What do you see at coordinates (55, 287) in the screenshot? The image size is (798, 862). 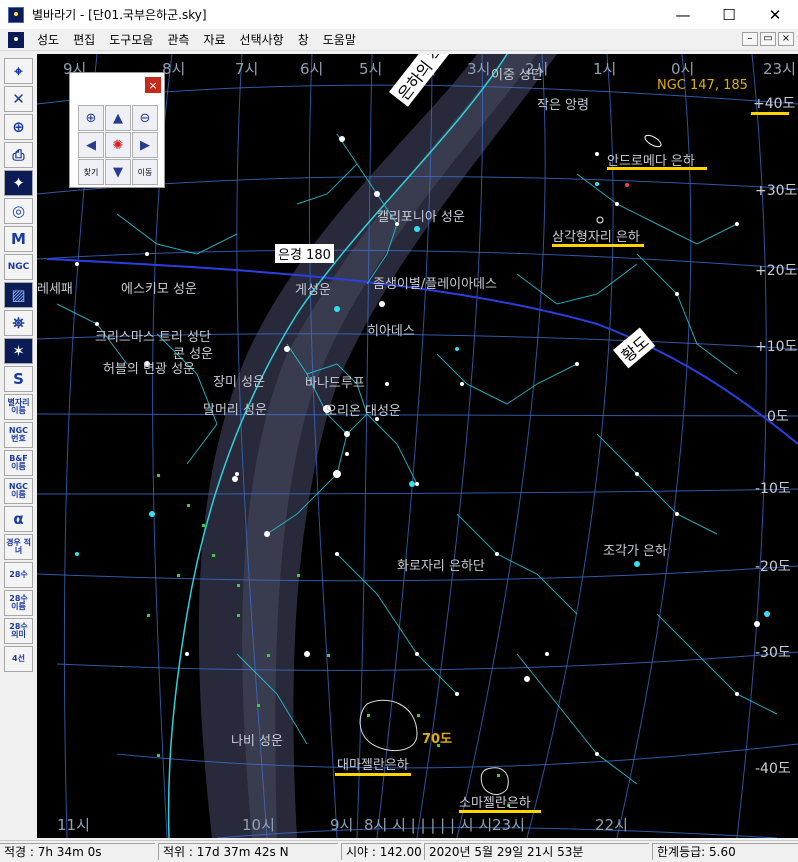 I see `jellyfish-label: 레세패` at bounding box center [55, 287].